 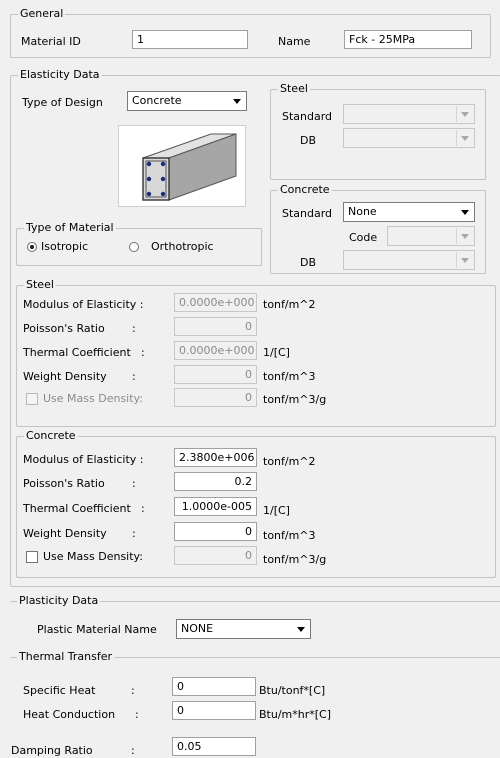 I want to click on specific-heat-unit: Btu/tonf*[C], so click(x=292, y=690).